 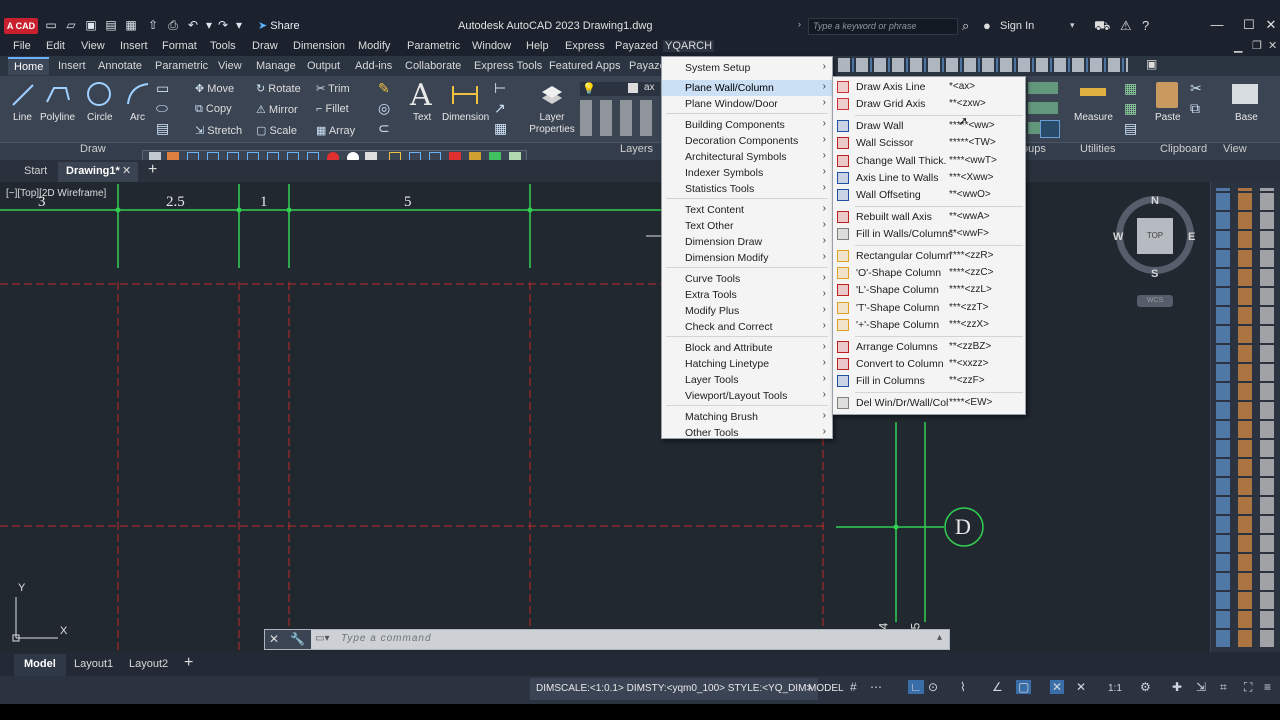 I want to click on rotate-button: ↻ Rotate, so click(x=278, y=88).